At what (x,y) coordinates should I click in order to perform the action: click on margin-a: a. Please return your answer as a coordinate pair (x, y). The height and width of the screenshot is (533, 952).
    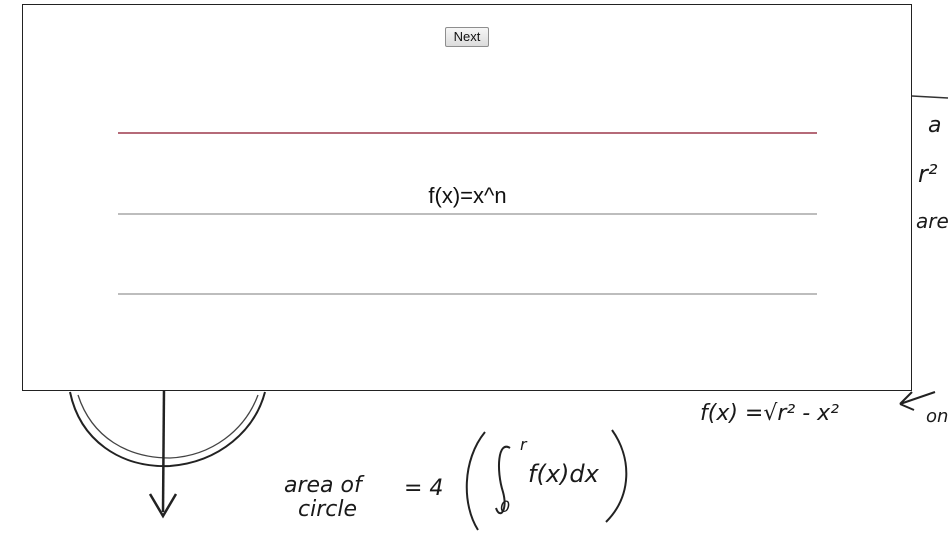
    Looking at the image, I should click on (934, 125).